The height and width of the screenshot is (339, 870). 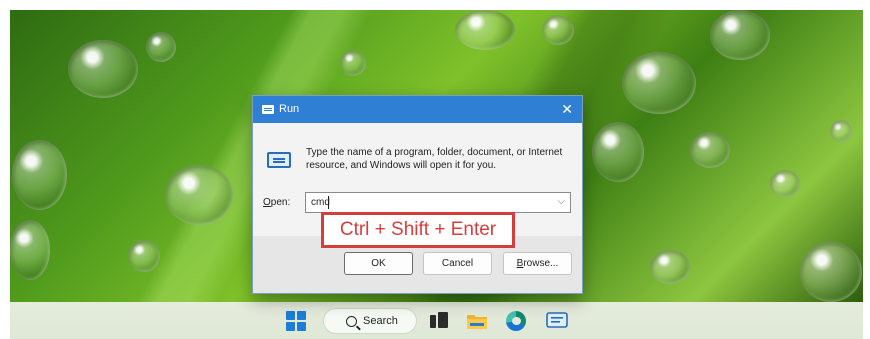 I want to click on taskbar-search-label: Search, so click(x=380, y=321).